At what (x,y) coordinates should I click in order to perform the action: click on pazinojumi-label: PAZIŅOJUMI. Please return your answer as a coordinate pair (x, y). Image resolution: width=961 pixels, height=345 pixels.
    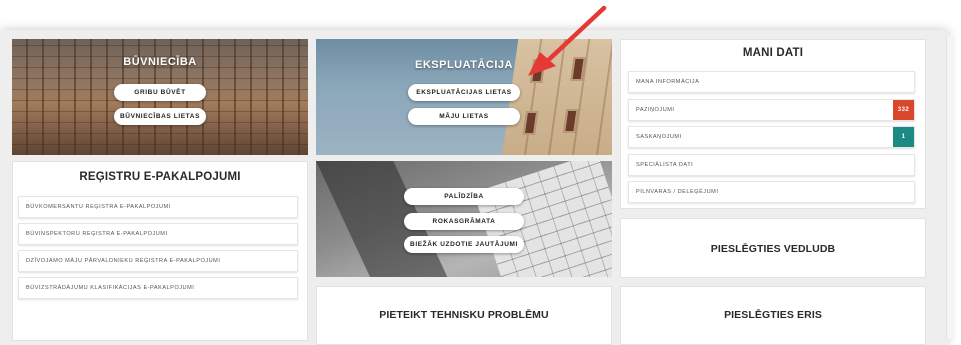
    Looking at the image, I should click on (655, 110).